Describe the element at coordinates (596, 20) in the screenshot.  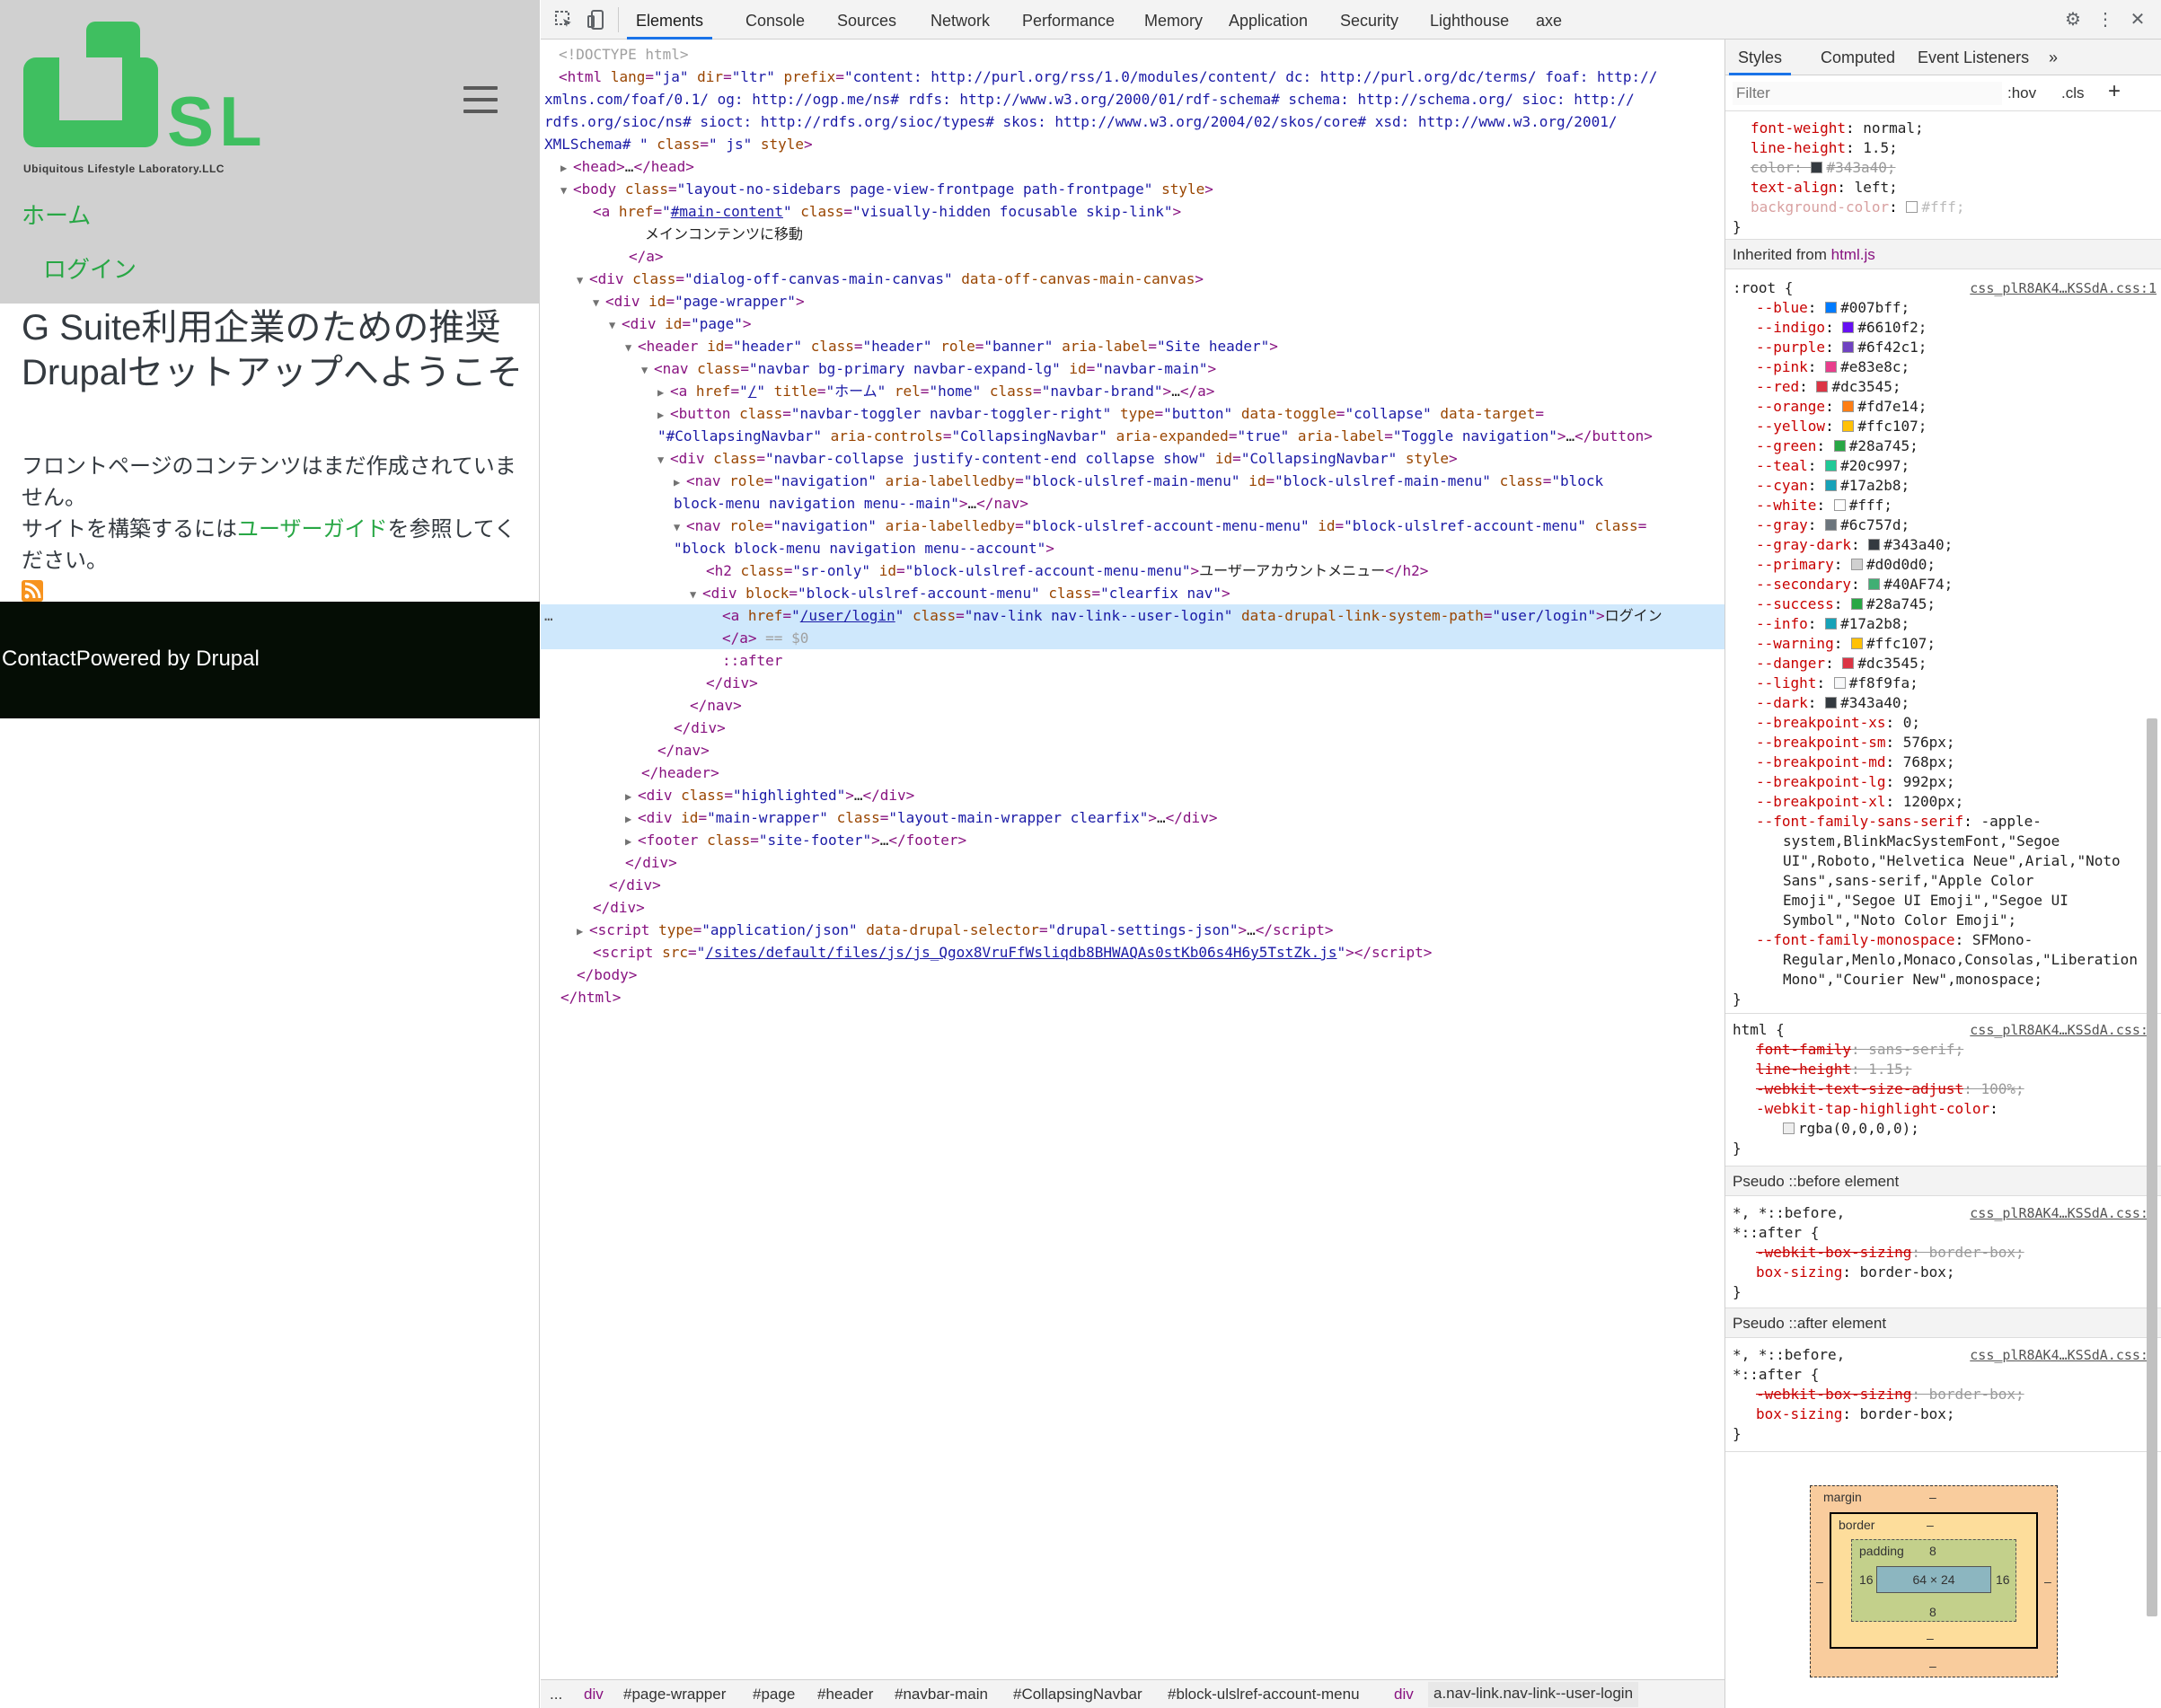
I see `device-toolbar-icon` at that location.